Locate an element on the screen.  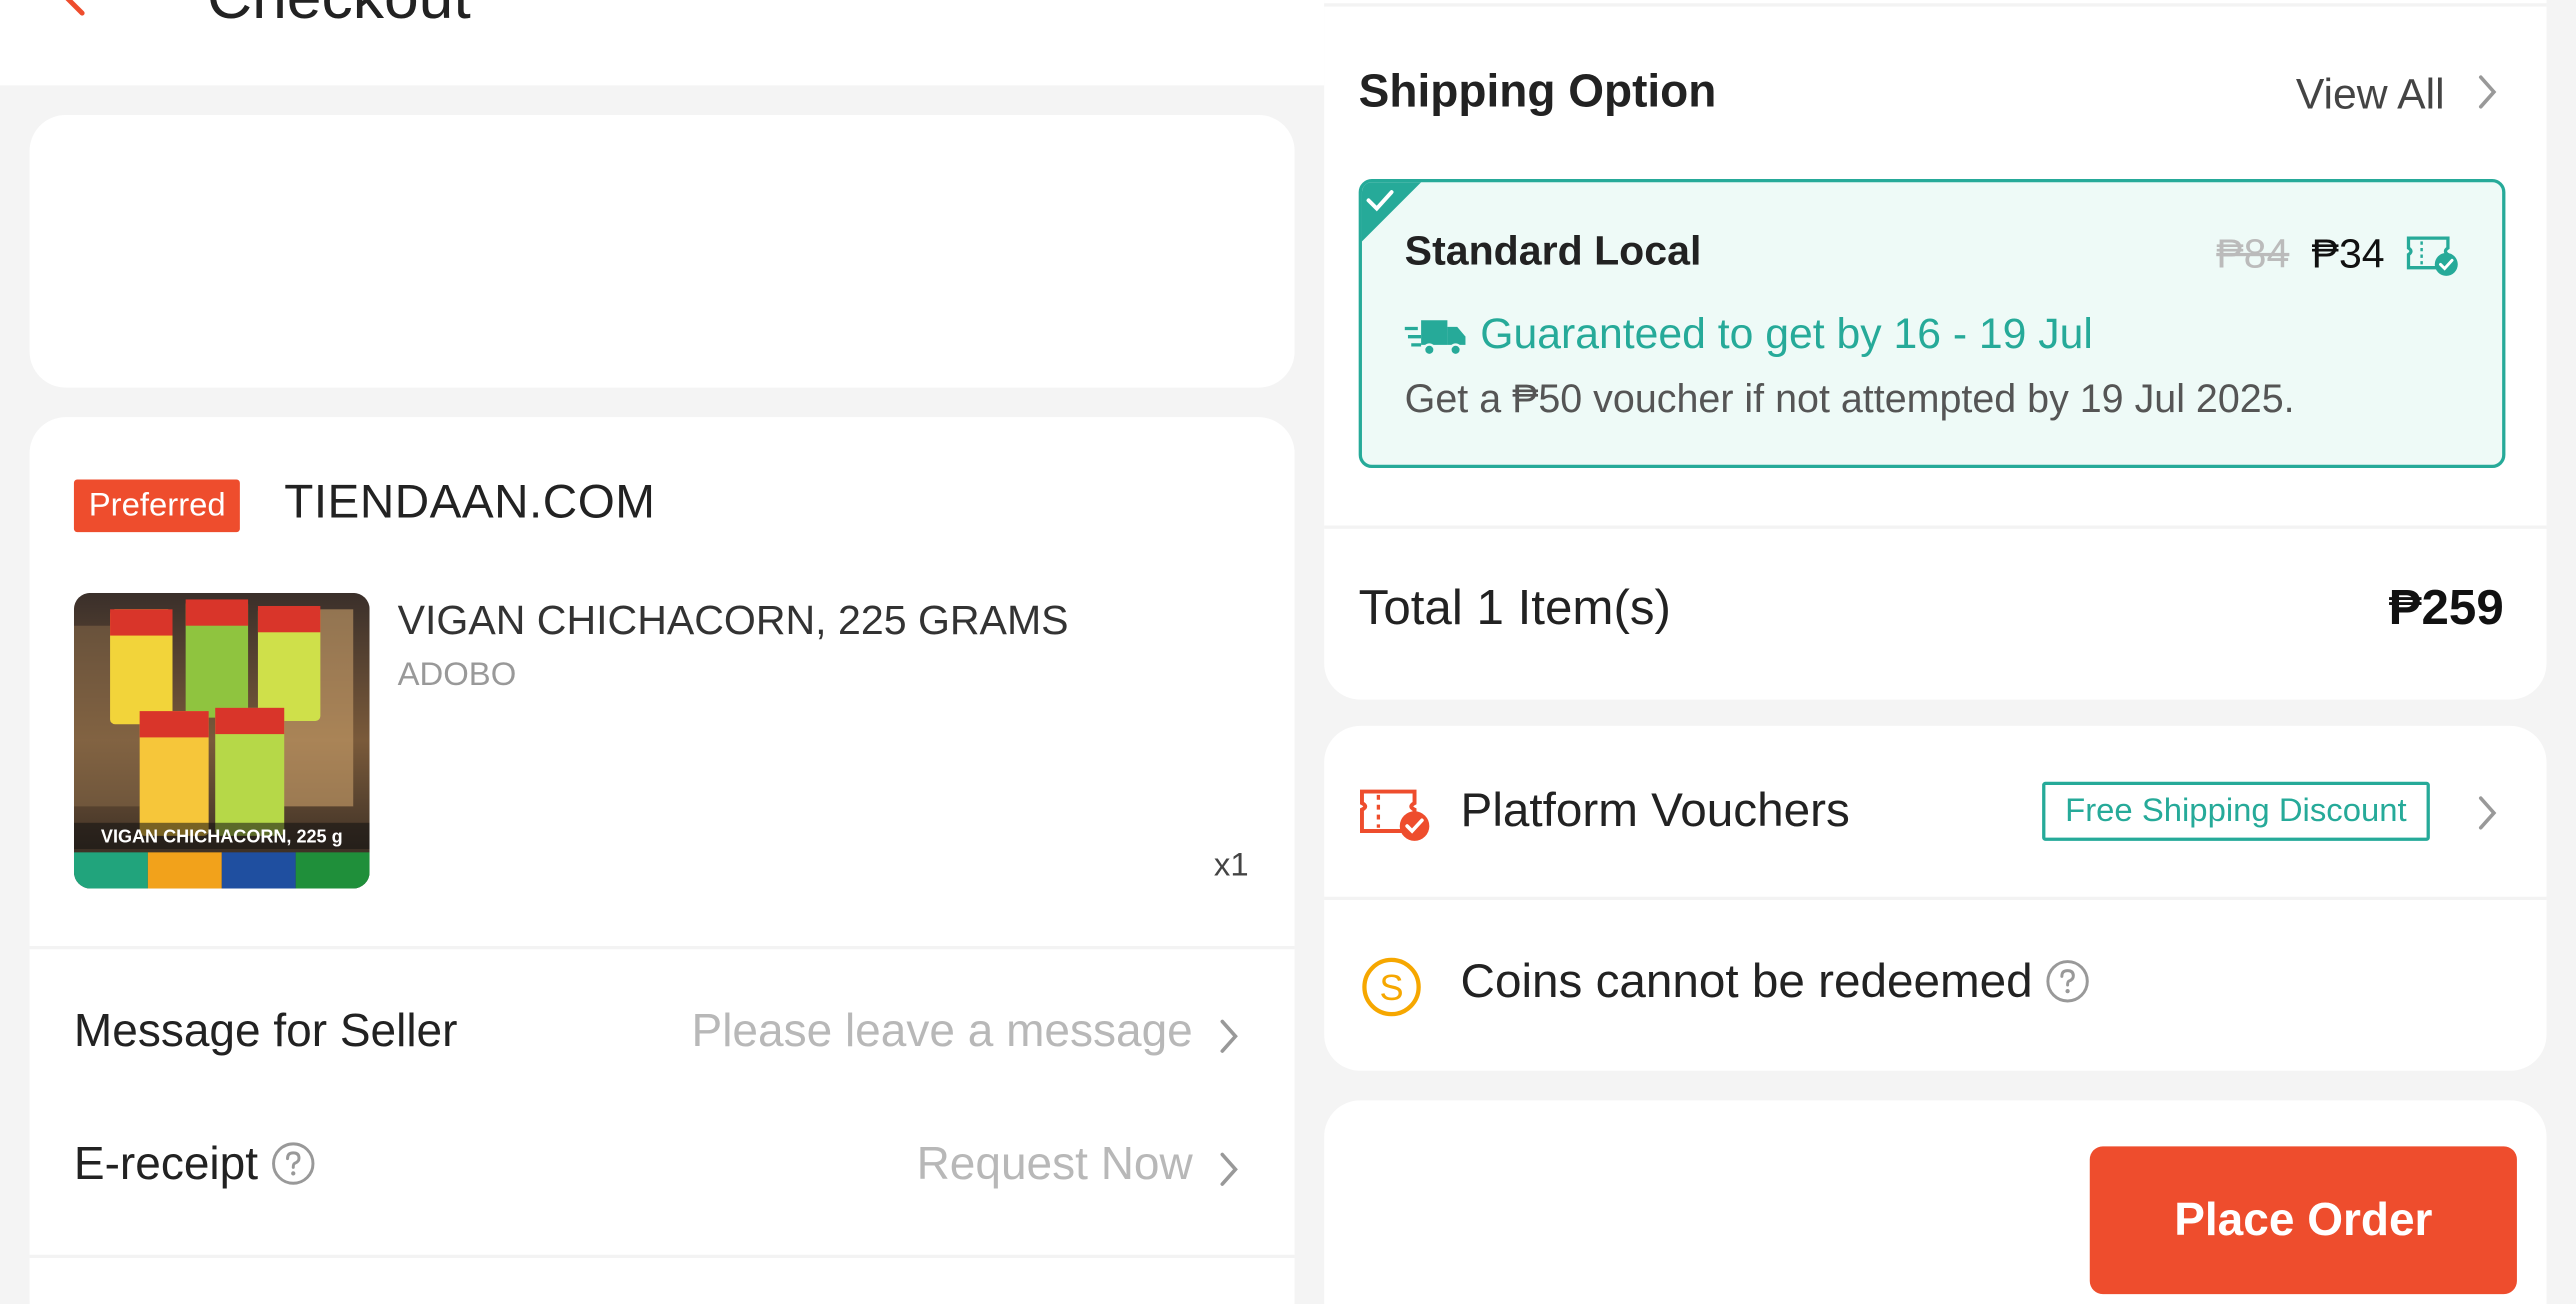
message-for-seller-input: Please leave a message is located at coordinates (942, 1031).